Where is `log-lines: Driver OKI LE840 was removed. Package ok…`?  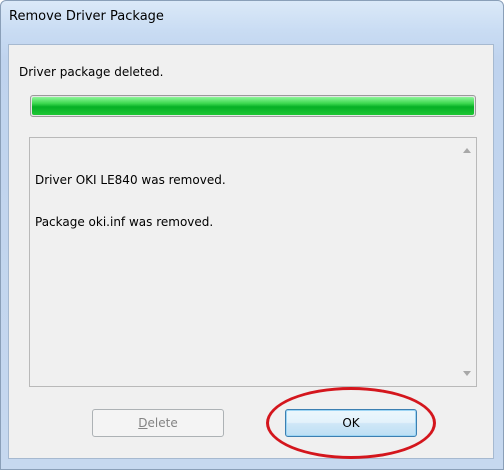 log-lines: Driver OKI LE840 was removed. Package ok… is located at coordinates (130, 201).